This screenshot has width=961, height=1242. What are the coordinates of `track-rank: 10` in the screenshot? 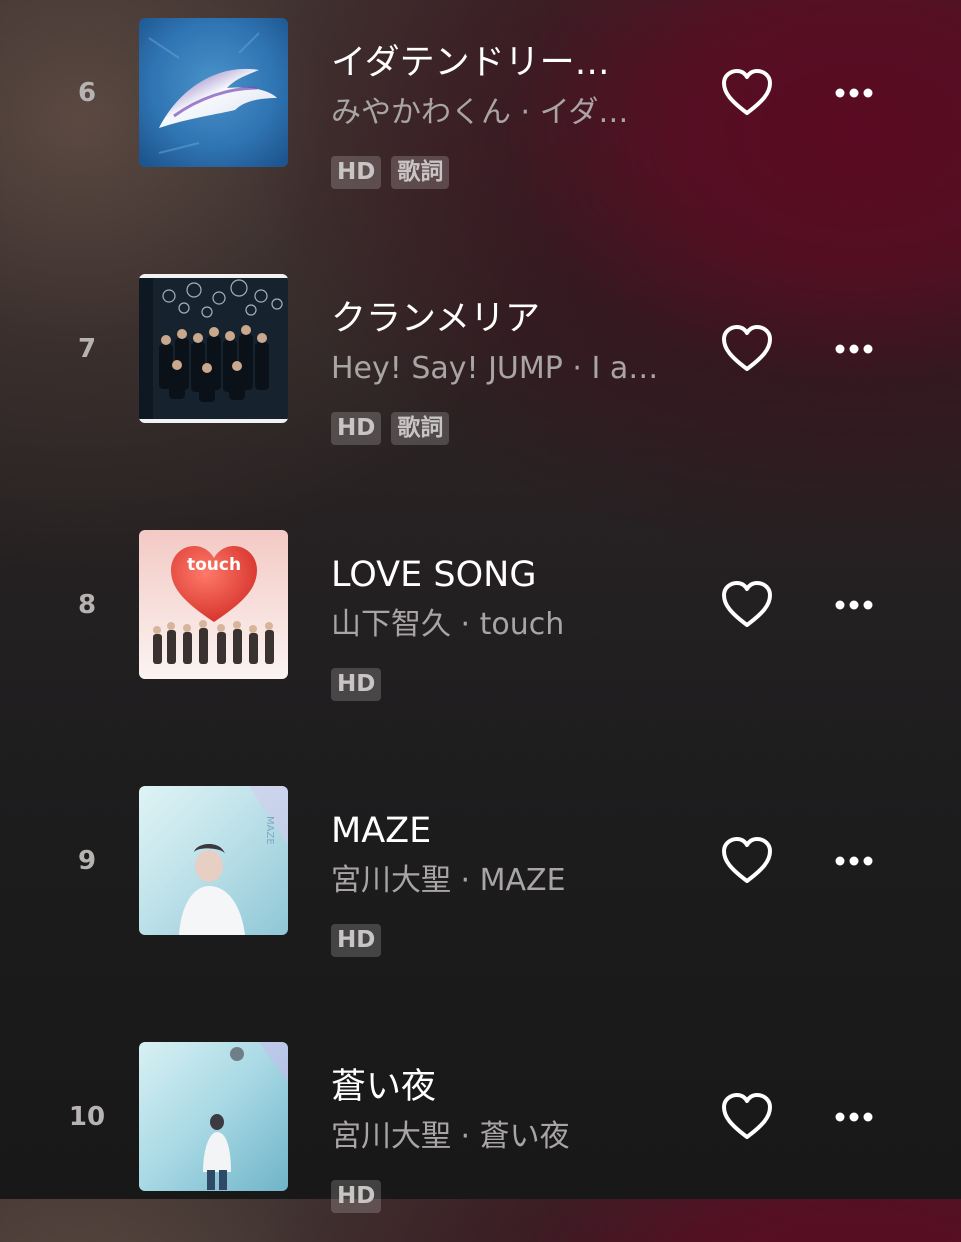 It's located at (87, 1117).